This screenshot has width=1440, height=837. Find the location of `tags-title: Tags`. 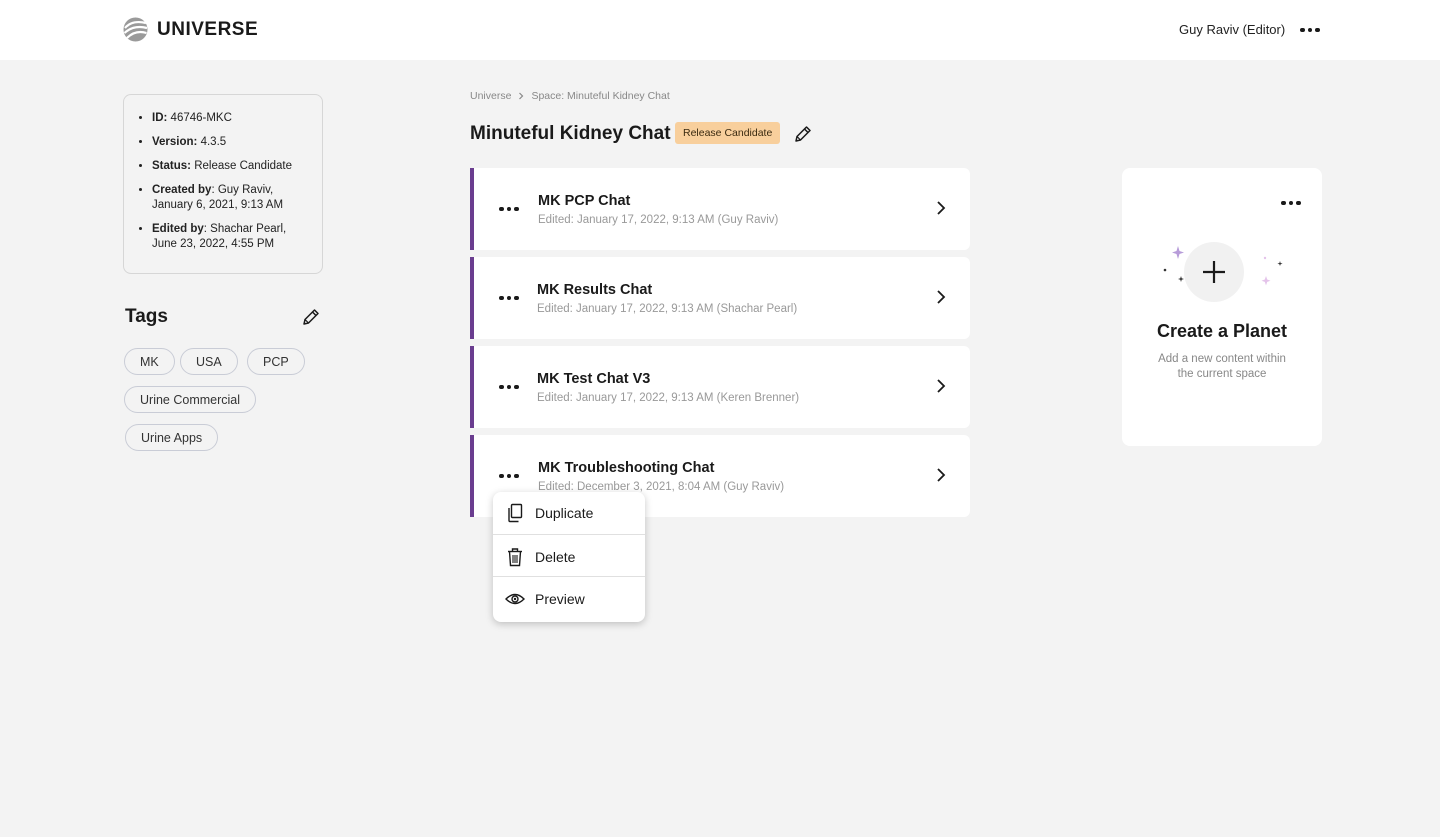

tags-title: Tags is located at coordinates (146, 316).